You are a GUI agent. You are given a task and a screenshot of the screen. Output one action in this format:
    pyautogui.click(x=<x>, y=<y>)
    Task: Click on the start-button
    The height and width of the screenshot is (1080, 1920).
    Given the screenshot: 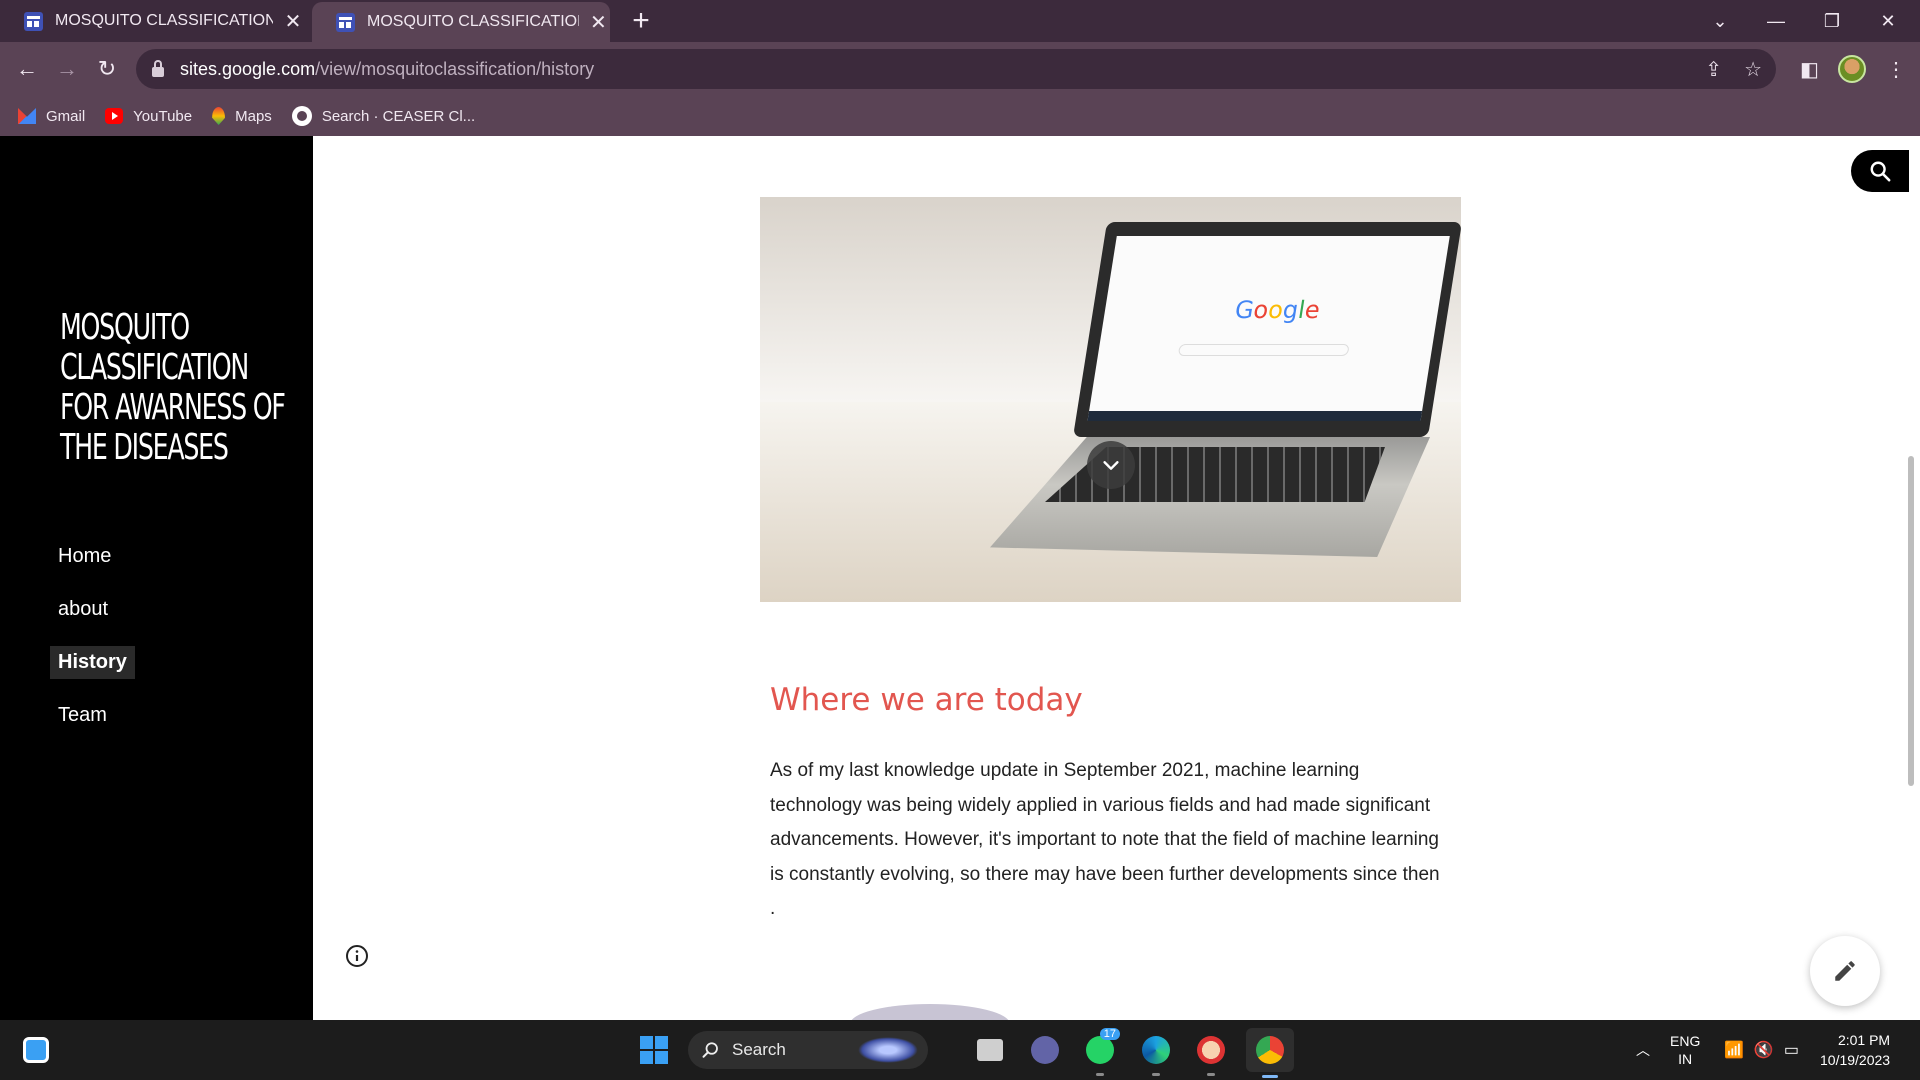 What is the action you would take?
    pyautogui.click(x=654, y=1050)
    